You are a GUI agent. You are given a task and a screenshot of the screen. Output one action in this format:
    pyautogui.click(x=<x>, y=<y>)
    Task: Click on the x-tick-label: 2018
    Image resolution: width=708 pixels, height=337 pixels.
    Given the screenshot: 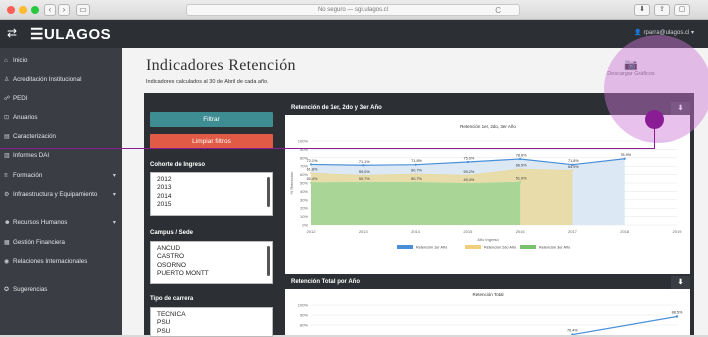 What is the action you would take?
    pyautogui.click(x=625, y=231)
    